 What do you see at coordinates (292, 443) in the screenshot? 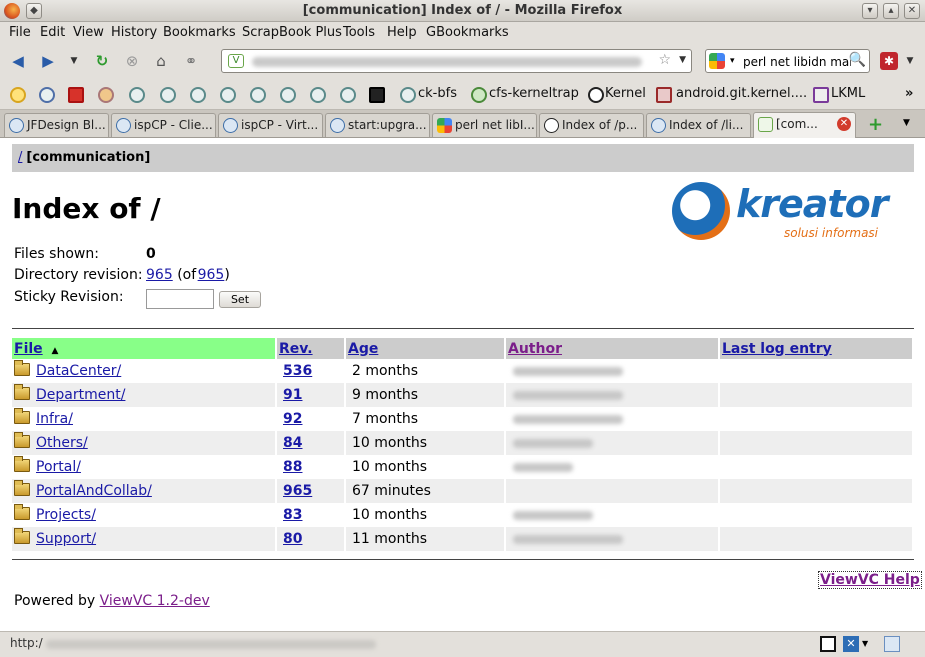
I see `revision-link: 84` at bounding box center [292, 443].